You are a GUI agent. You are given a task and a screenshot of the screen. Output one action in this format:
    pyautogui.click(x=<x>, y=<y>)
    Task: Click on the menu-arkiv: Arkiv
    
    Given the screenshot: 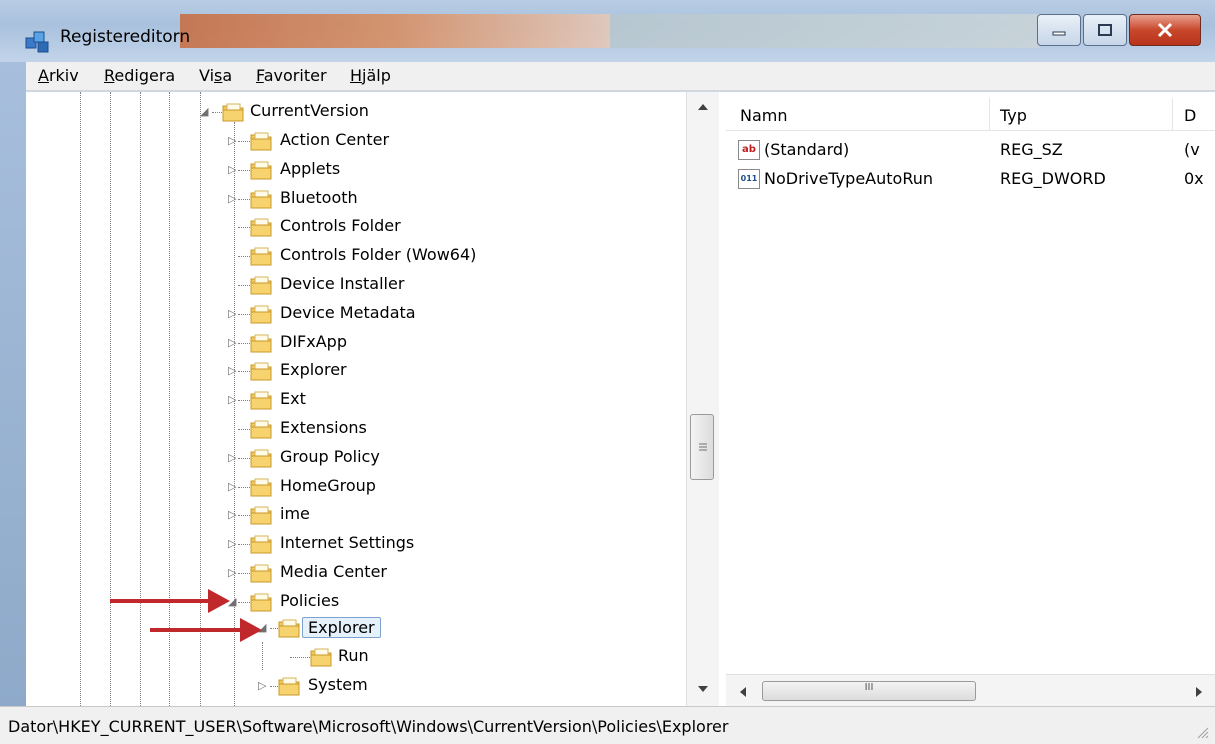 What is the action you would take?
    pyautogui.click(x=58, y=75)
    